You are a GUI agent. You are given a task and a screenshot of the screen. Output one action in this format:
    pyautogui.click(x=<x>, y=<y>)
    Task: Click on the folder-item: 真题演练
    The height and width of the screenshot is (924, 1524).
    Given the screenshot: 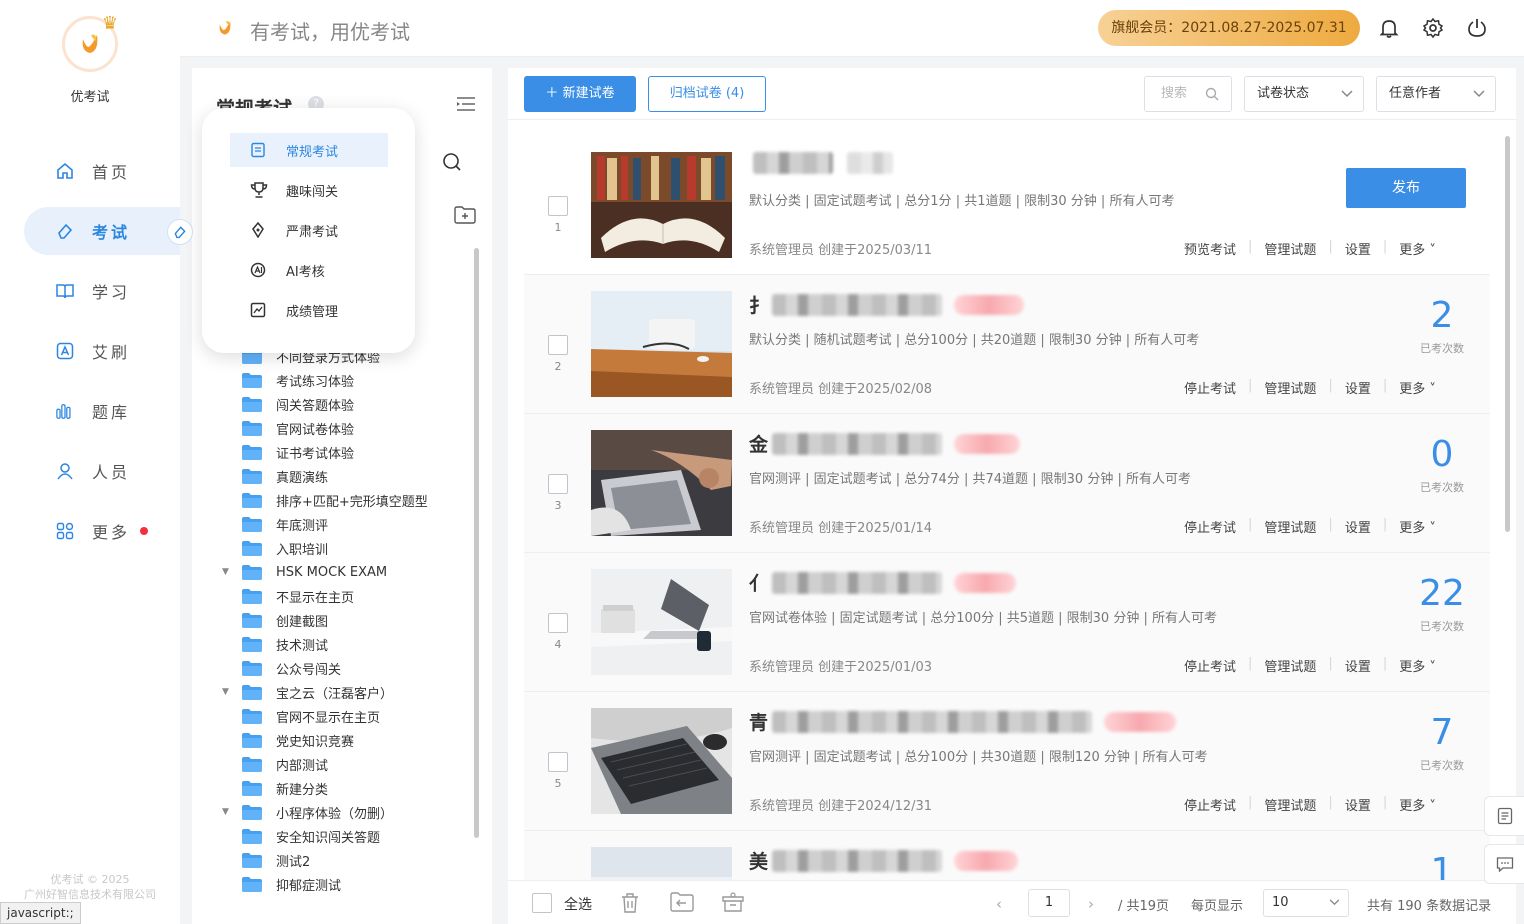 What is the action you would take?
    pyautogui.click(x=347, y=476)
    